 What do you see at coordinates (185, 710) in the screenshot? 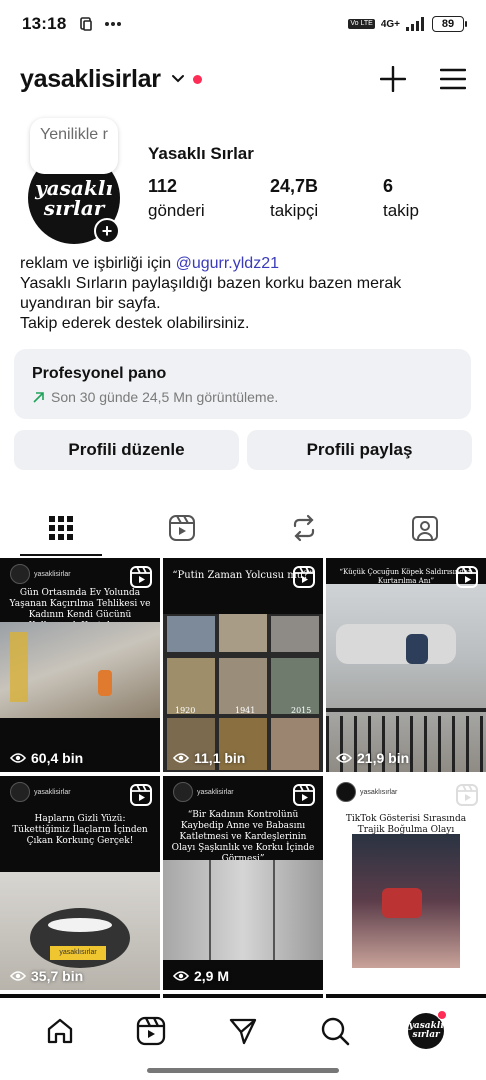
I see `post-year-label: 1920` at bounding box center [185, 710].